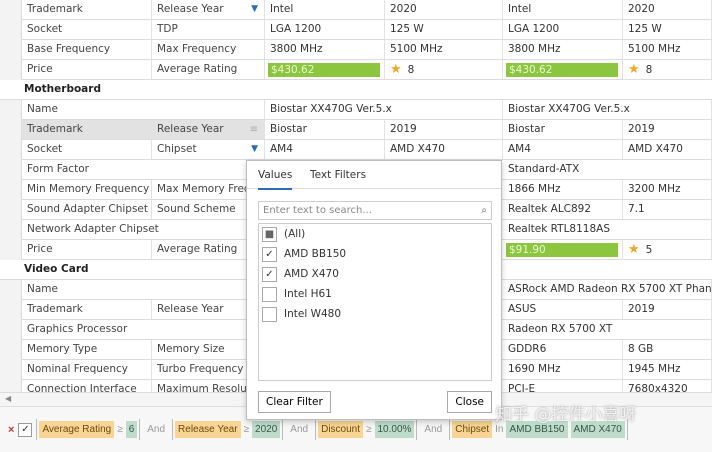 The image size is (712, 452). I want to click on search-input: Enter text to search... ⌕, so click(375, 210).